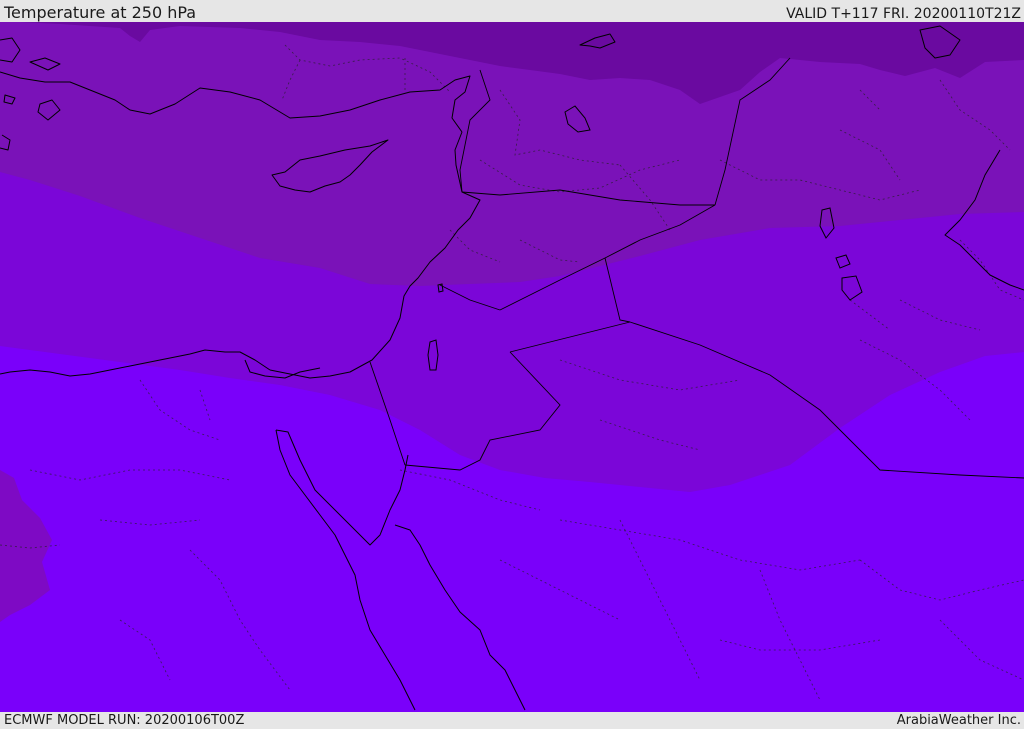 This screenshot has height=729, width=1024. Describe the element at coordinates (124, 720) in the screenshot. I see `model-run: ECMWF MODEL RUN: 20200106T00Z` at that location.